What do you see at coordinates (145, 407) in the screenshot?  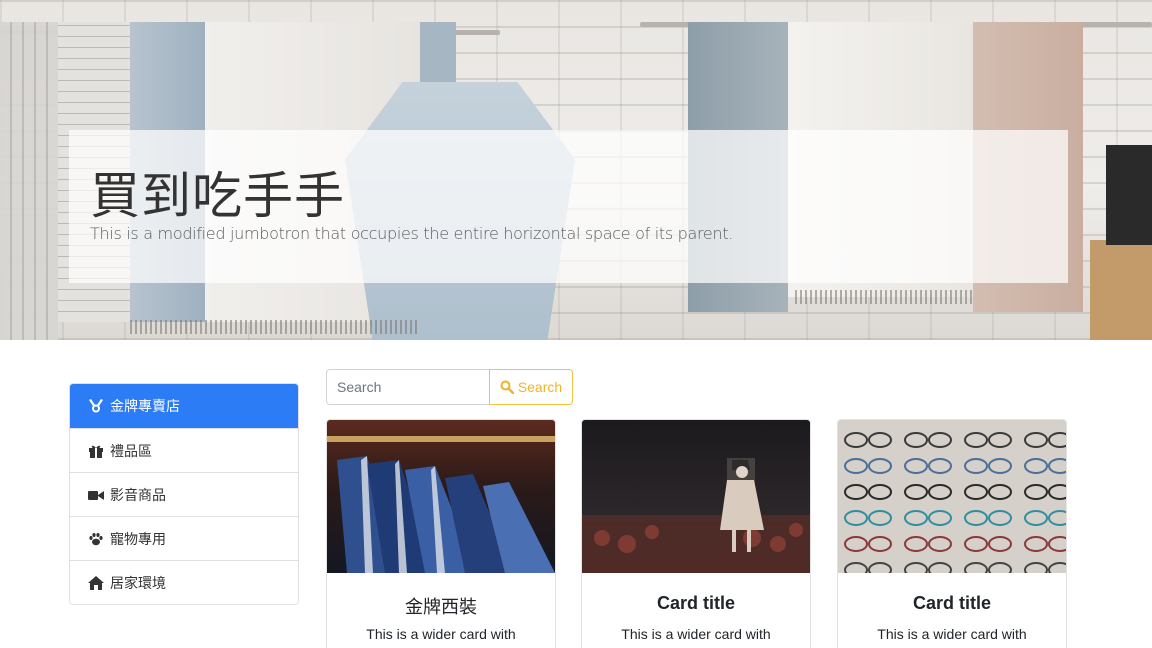 I see `category-label: 金牌專賣店` at bounding box center [145, 407].